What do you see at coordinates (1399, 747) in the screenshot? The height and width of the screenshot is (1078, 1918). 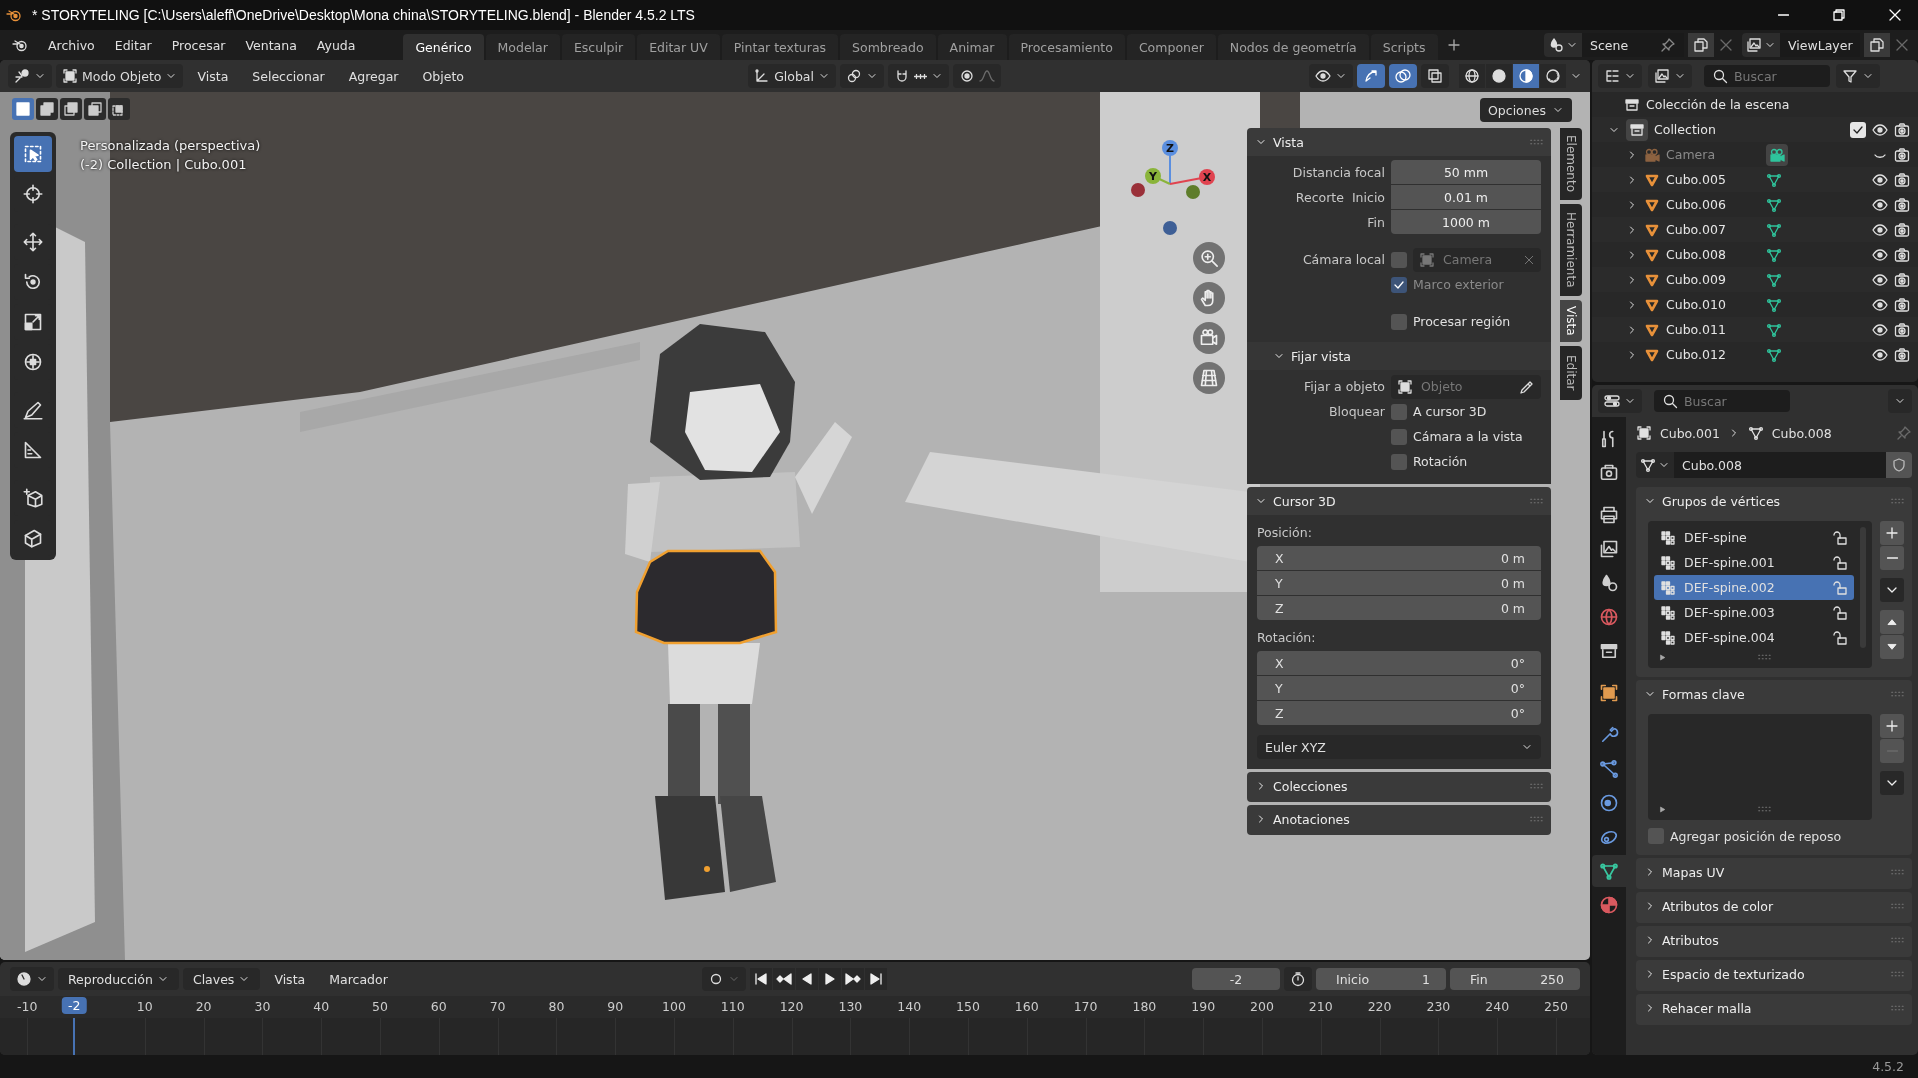 I see `rotation-mode-dropdown: Euler XYZ` at bounding box center [1399, 747].